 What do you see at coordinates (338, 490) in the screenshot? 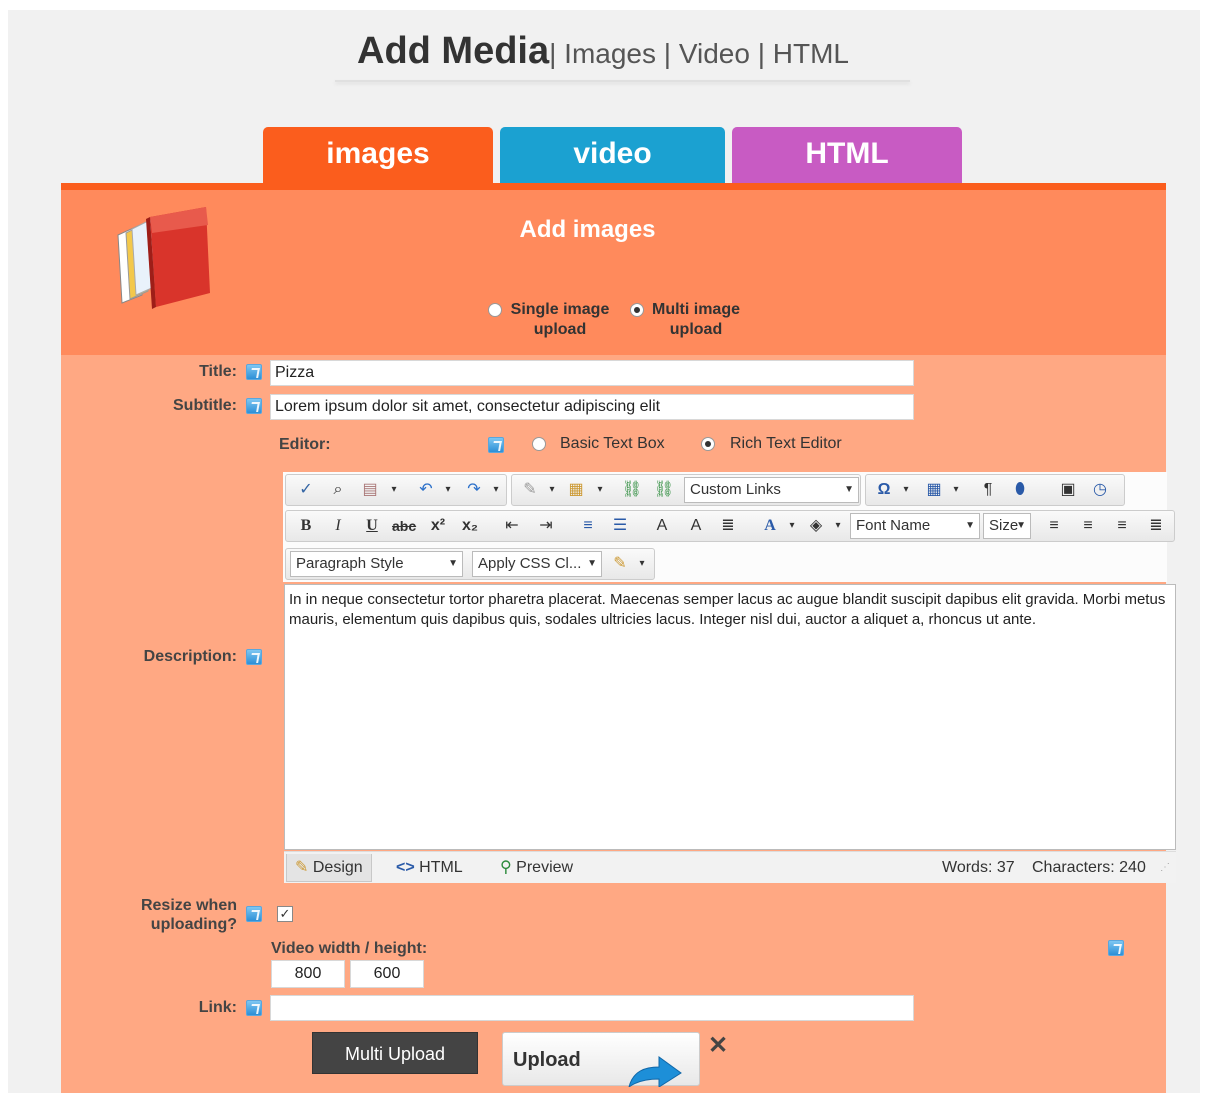
I see `find-icon: ⌕` at bounding box center [338, 490].